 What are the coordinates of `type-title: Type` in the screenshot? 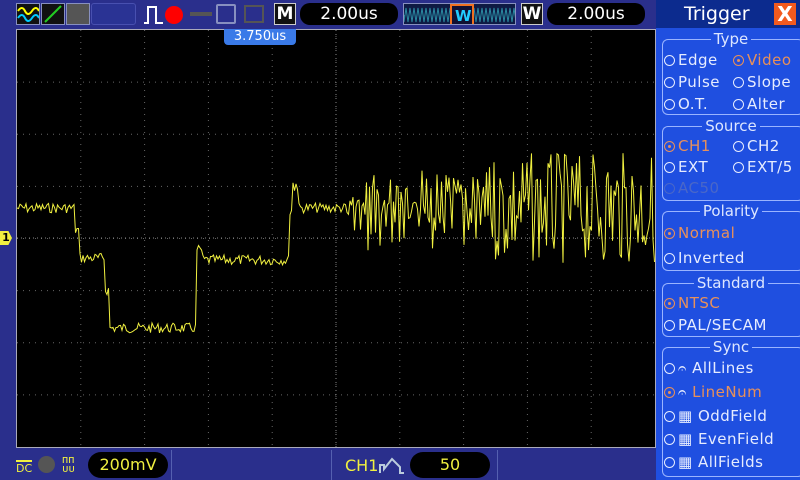 It's located at (731, 39).